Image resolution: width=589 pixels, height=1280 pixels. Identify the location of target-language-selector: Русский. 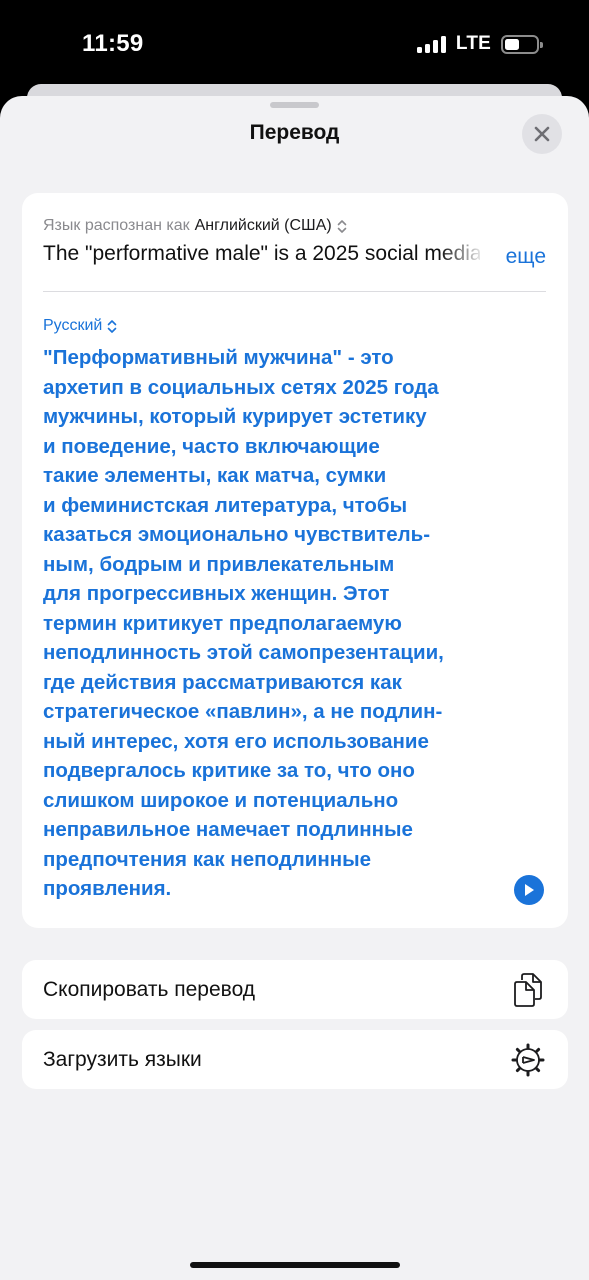
(80, 326).